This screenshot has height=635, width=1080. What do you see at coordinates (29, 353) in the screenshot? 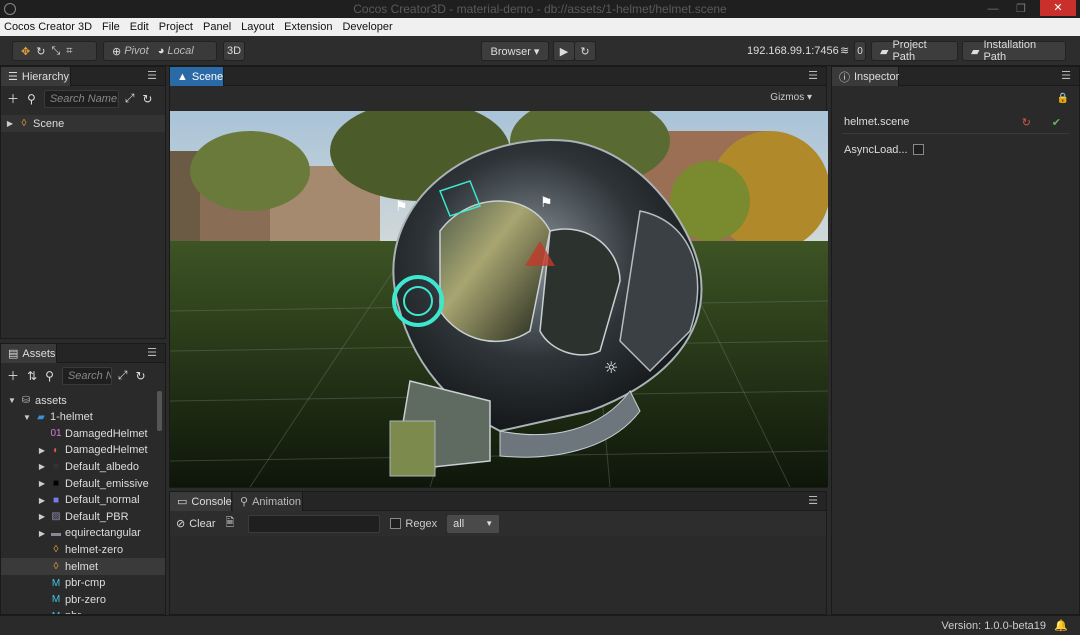
I see `tab-assets: ▤ Assets` at bounding box center [29, 353].